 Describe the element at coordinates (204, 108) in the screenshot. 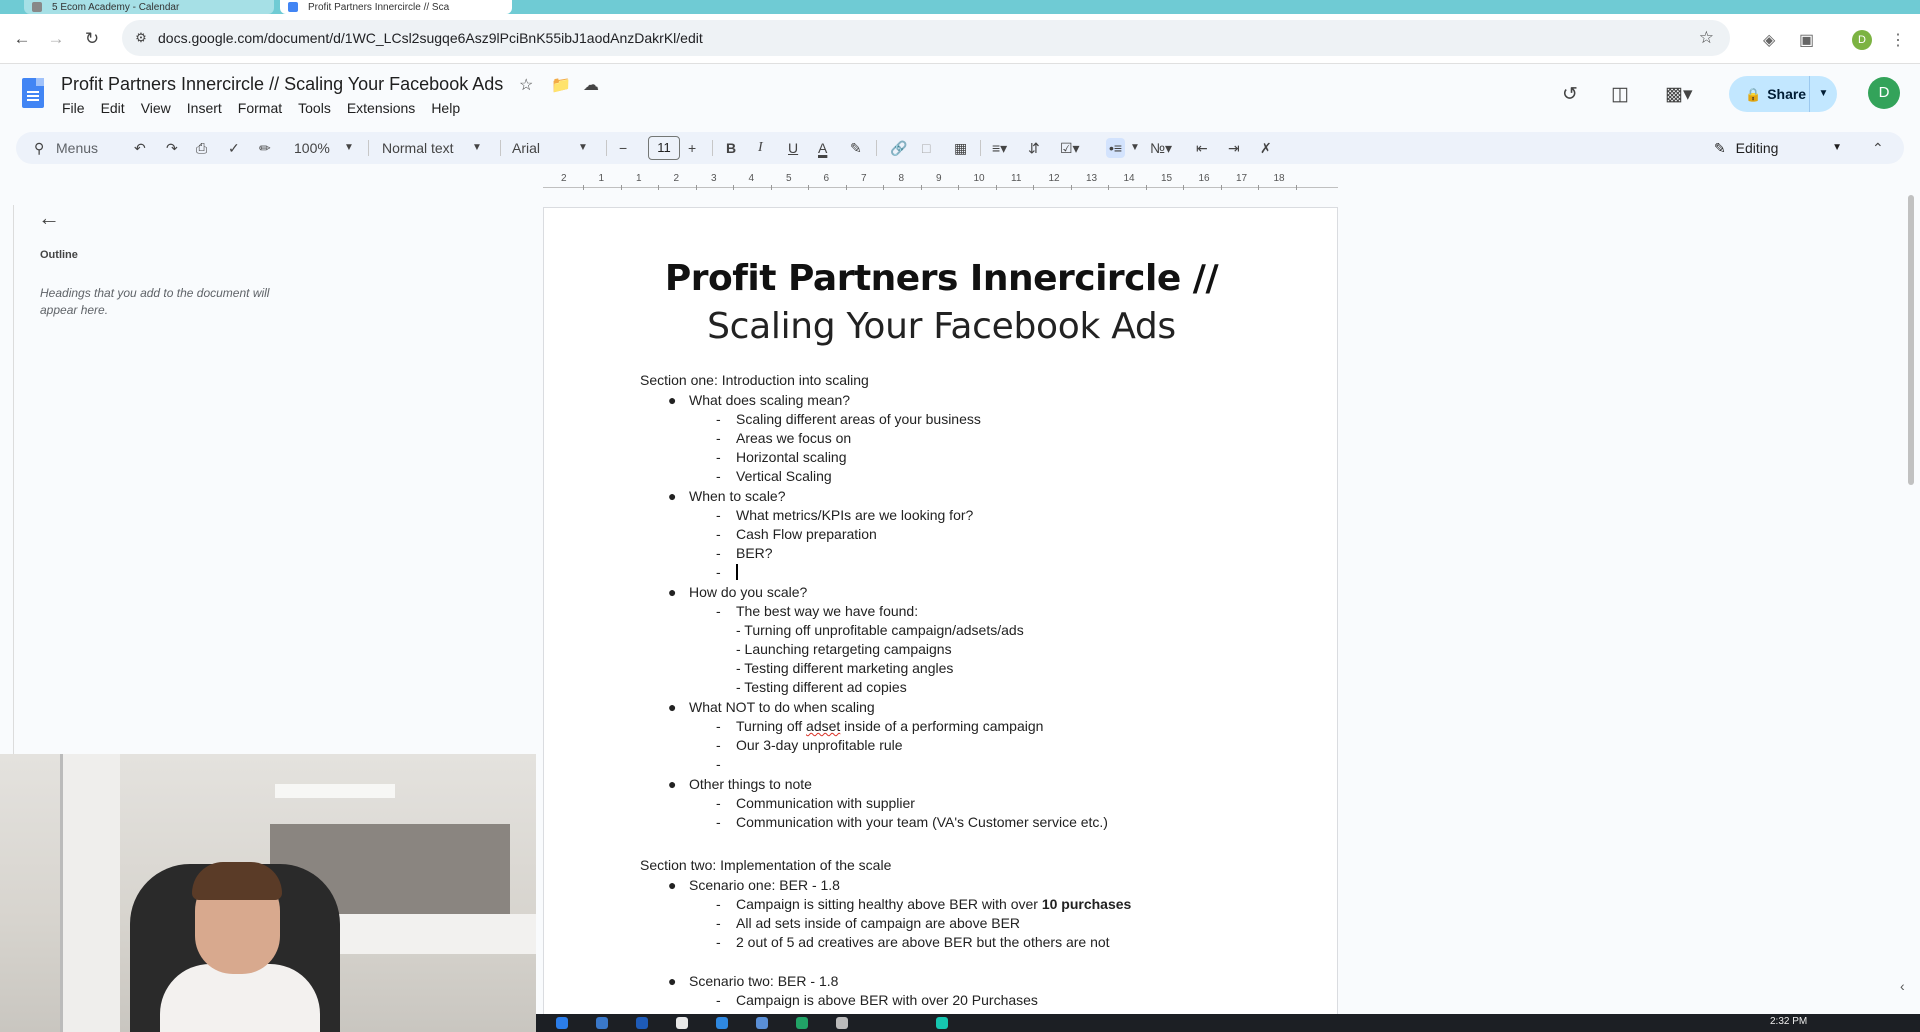

I see `menu-insert: Insert` at that location.